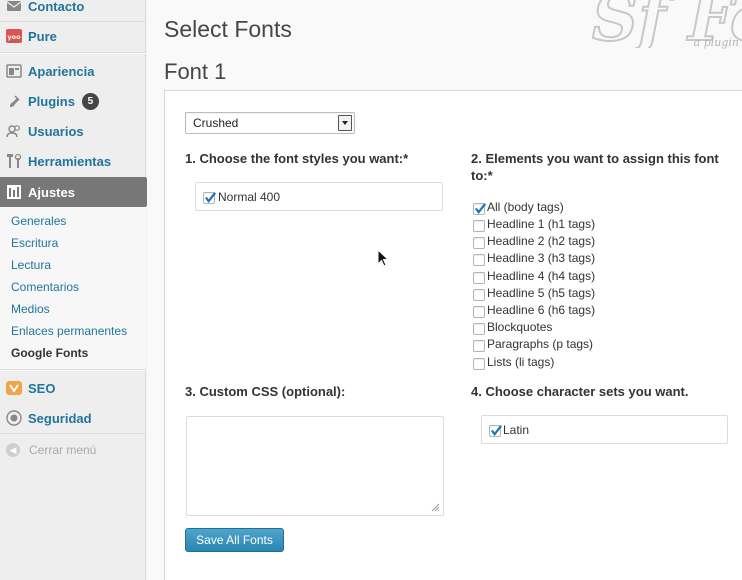 The height and width of the screenshot is (580, 742). What do you see at coordinates (13, 450) in the screenshot?
I see `collapse-arrow-icon: ◀` at bounding box center [13, 450].